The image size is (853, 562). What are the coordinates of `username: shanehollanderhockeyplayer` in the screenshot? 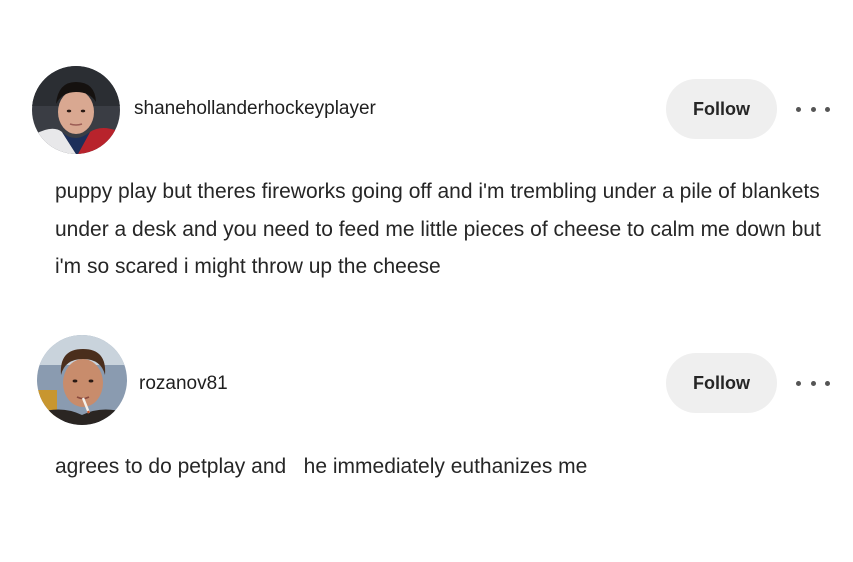 It's located at (255, 109).